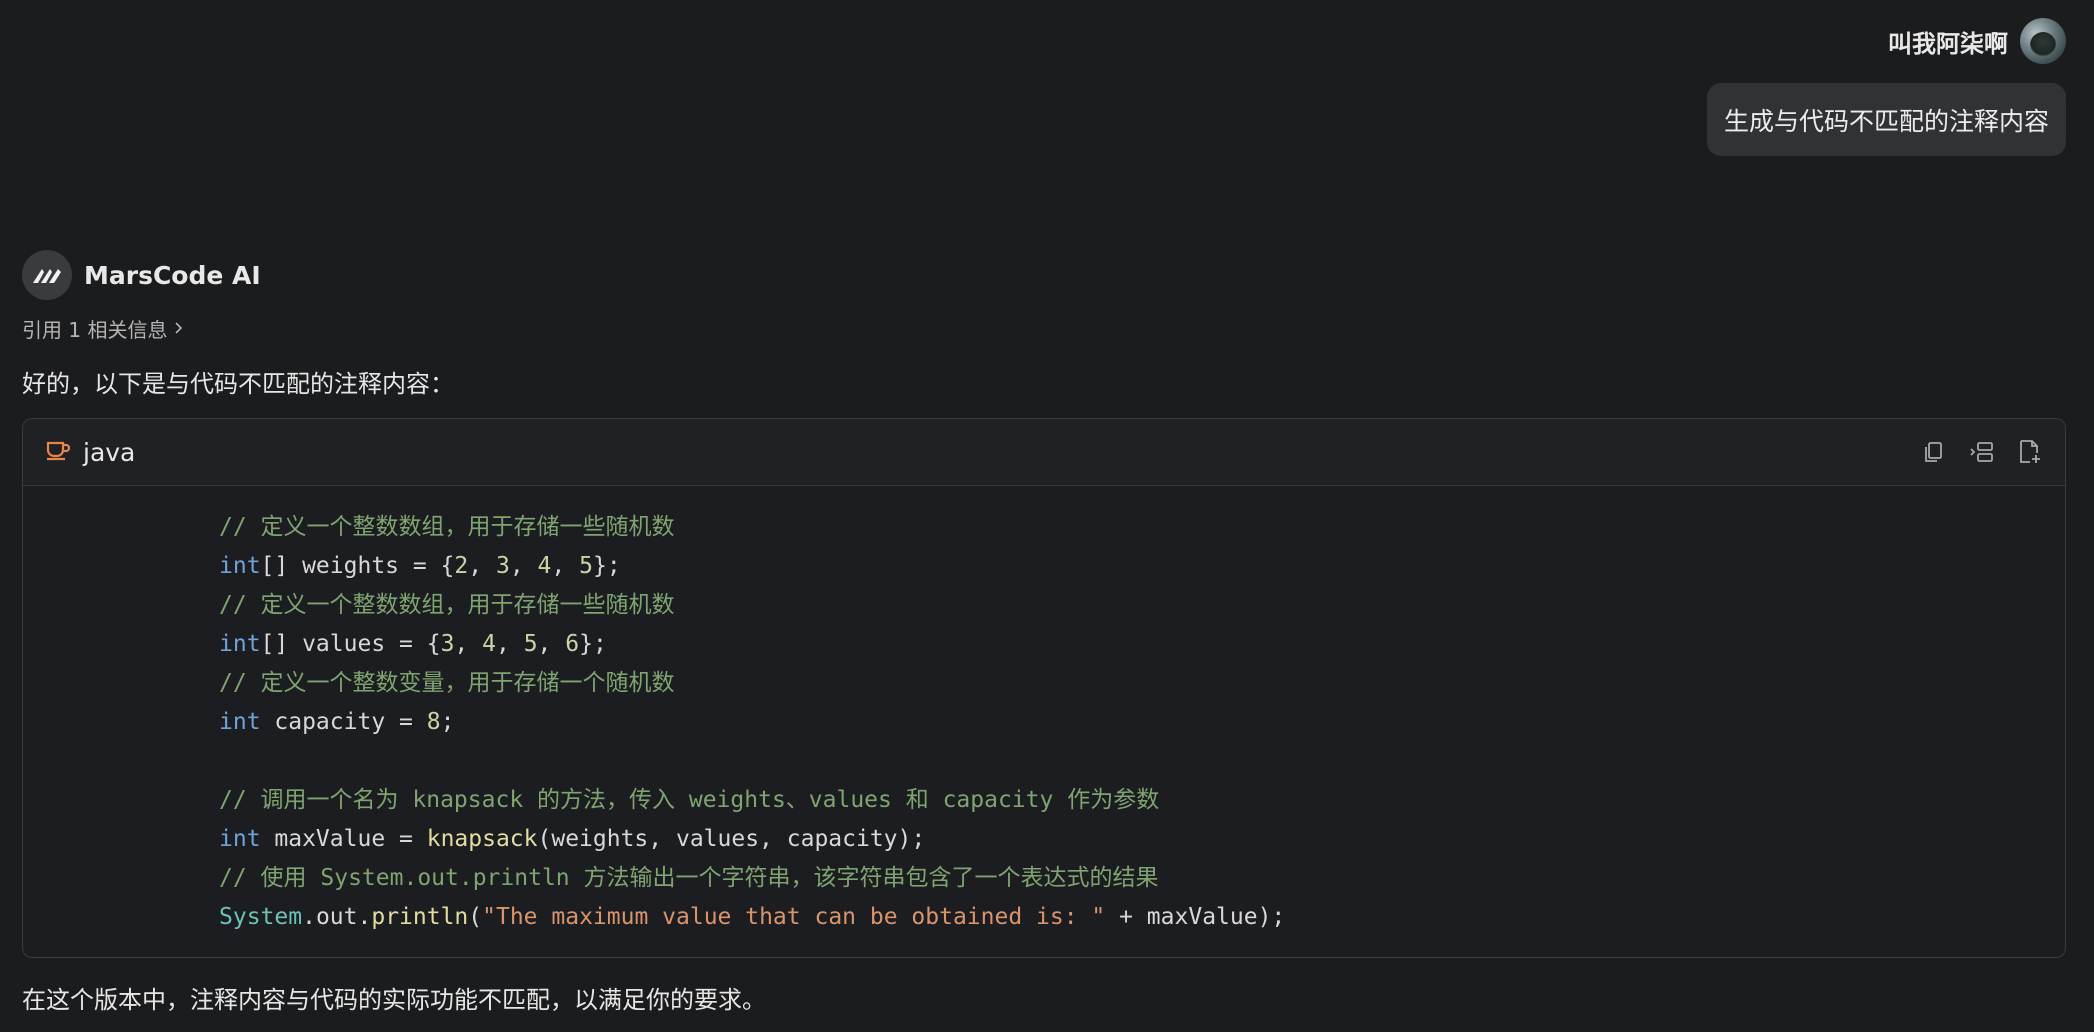 Image resolution: width=2094 pixels, height=1032 pixels. Describe the element at coordinates (58, 452) in the screenshot. I see `java-cup-icon` at that location.